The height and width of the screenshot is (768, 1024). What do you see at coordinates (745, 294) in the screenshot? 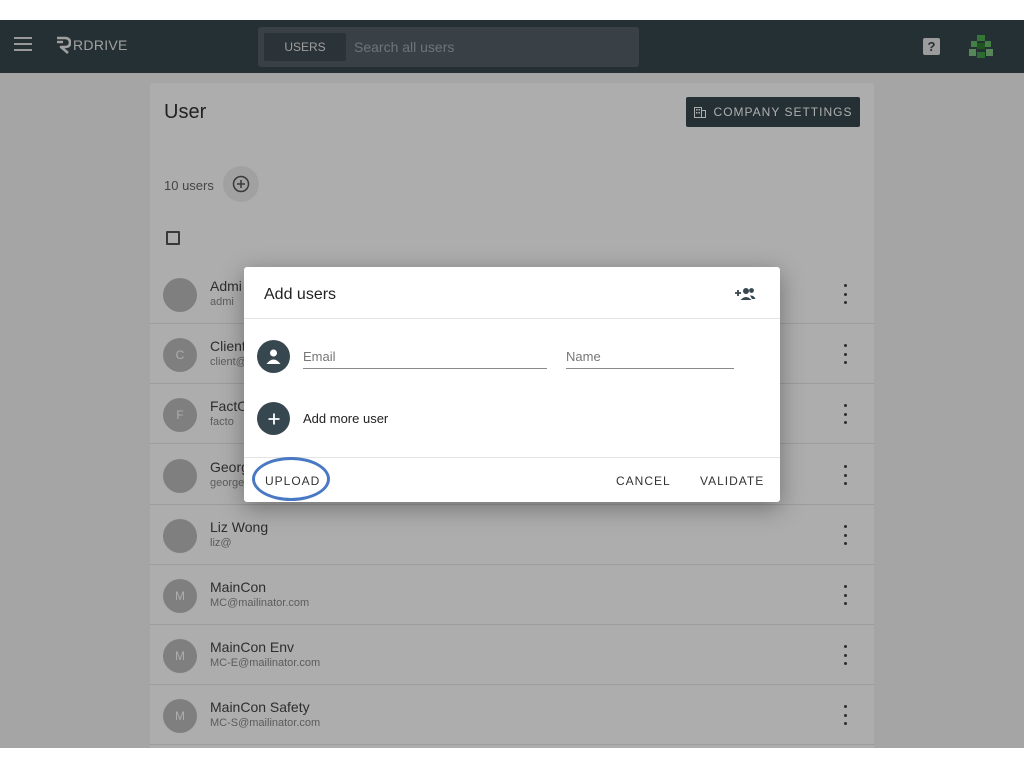
I see `group-add-icon` at bounding box center [745, 294].